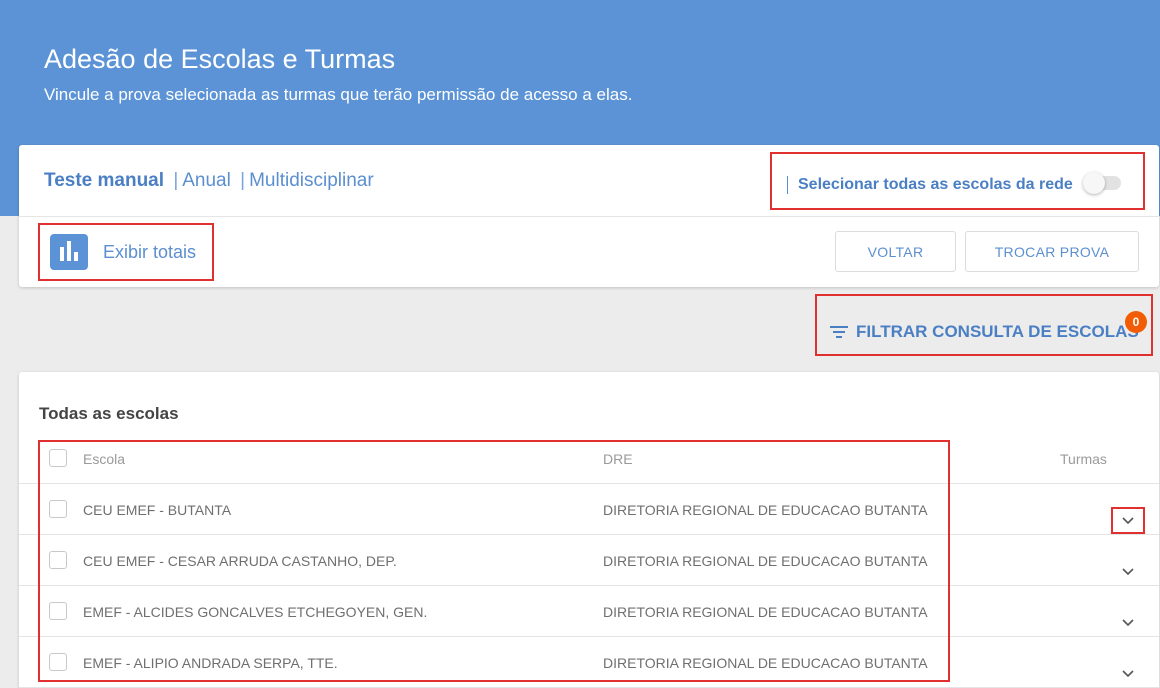 The height and width of the screenshot is (688, 1160). Describe the element at coordinates (104, 459) in the screenshot. I see `column-header-school: Escola` at that location.